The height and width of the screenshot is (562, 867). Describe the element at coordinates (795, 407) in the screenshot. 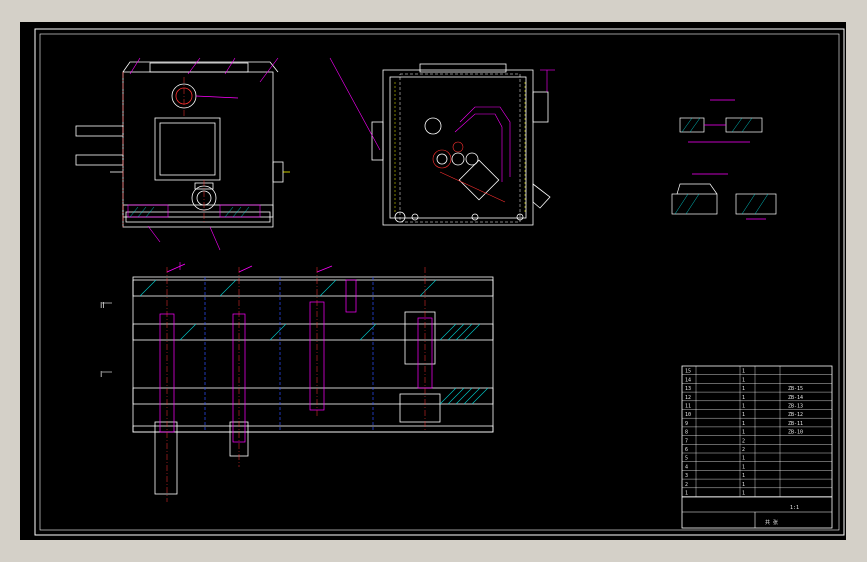

I see `parts-row-code: ZB-13` at that location.